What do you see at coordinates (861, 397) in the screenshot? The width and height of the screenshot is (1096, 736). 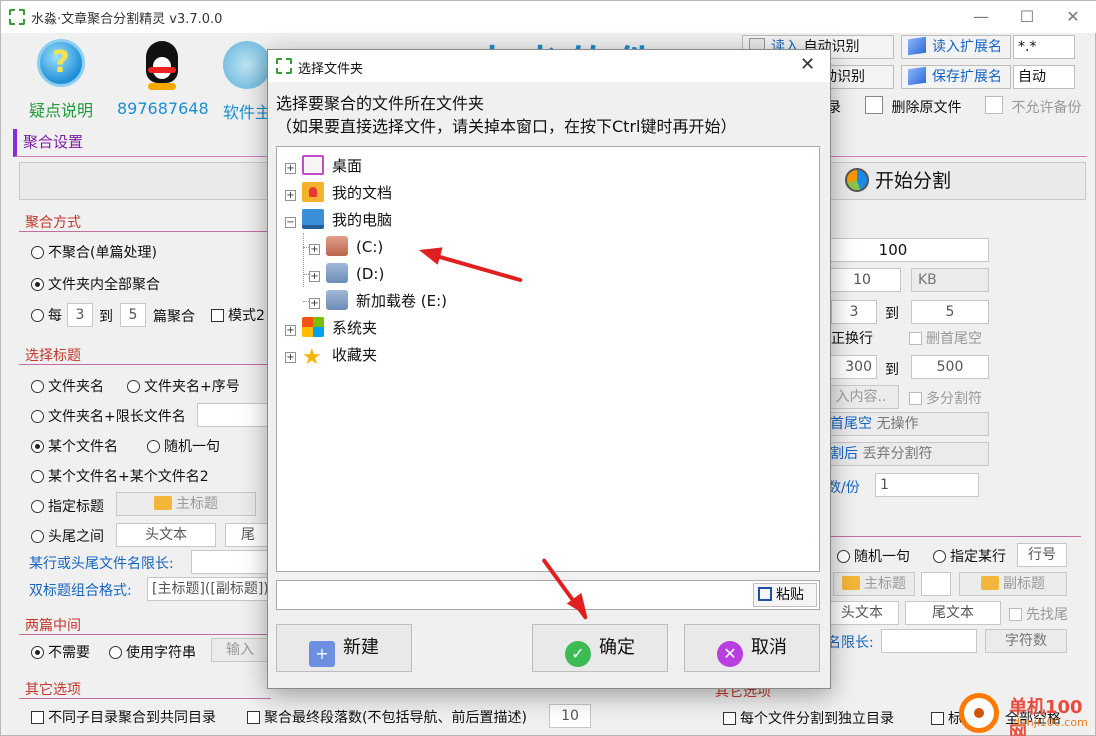 I see `insert-content-button: 入内容..` at bounding box center [861, 397].